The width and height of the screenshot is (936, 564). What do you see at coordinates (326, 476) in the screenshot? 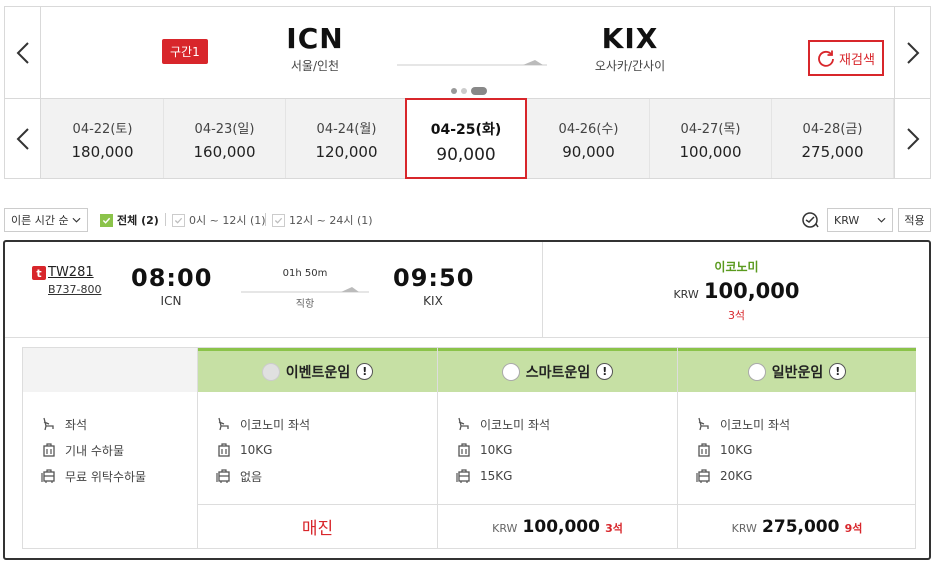
I see `feature-checked-bag: 없음` at bounding box center [326, 476].